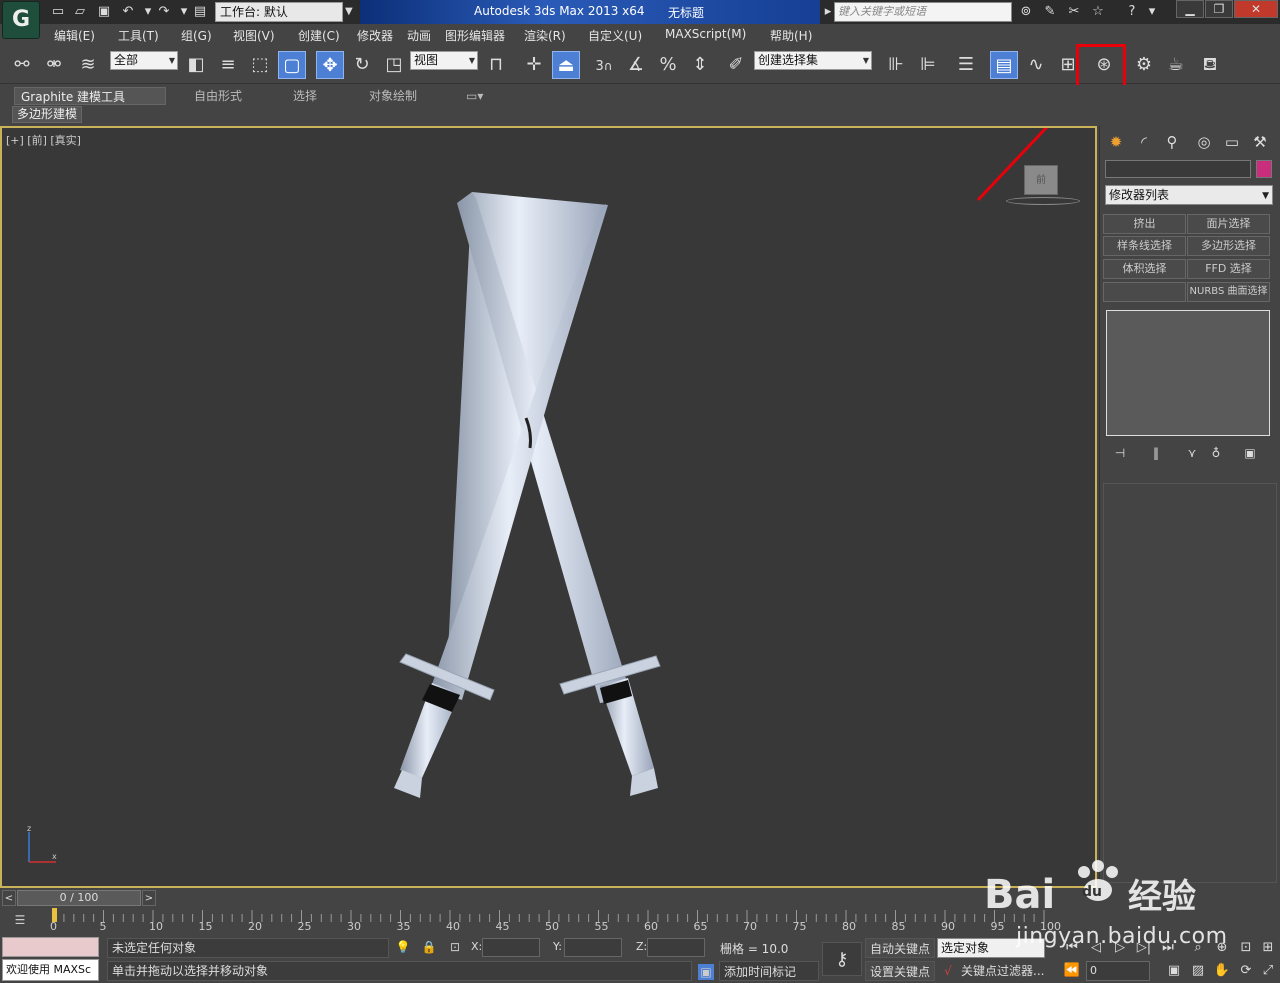  What do you see at coordinates (566, 65) in the screenshot?
I see `keyboard-shortcut-override-icon: ⏏` at bounding box center [566, 65].